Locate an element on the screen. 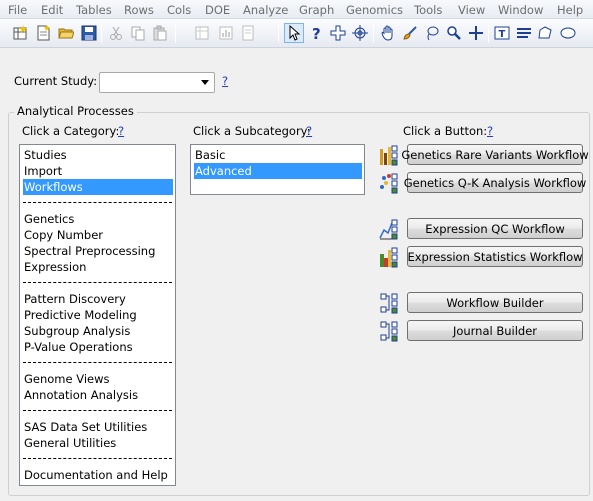 The width and height of the screenshot is (593, 501). copy-icon is located at coordinates (138, 33).